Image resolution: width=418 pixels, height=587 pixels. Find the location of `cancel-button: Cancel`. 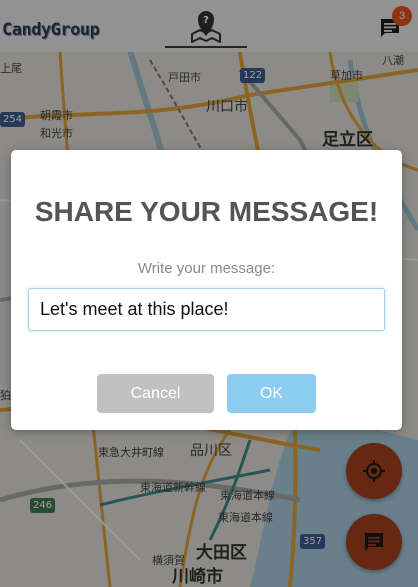

cancel-button: Cancel is located at coordinates (155, 393).